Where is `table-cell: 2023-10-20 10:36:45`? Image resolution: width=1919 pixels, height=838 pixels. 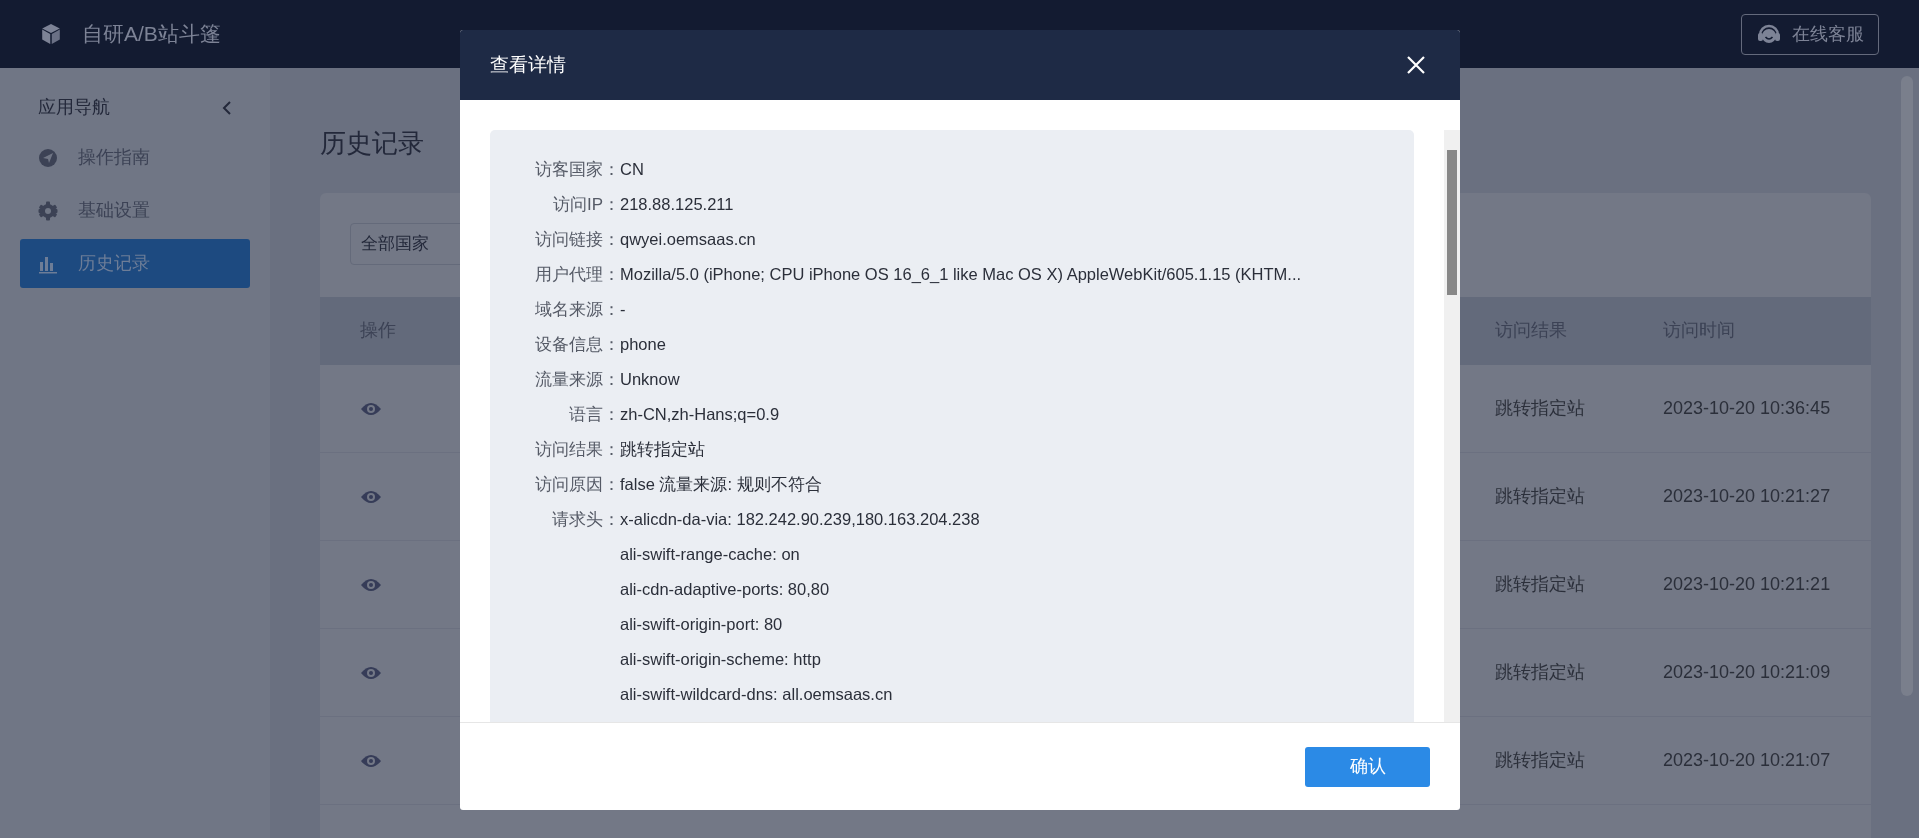
table-cell: 2023-10-20 10:36:45 is located at coordinates (1747, 407).